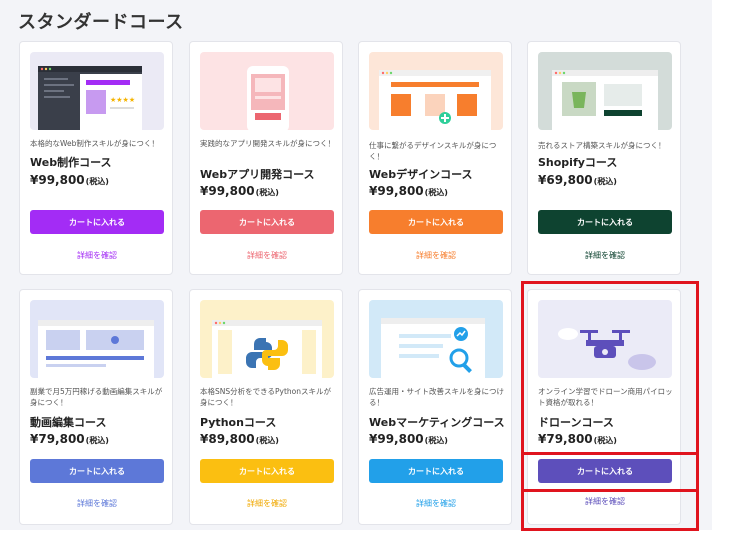 The height and width of the screenshot is (552, 748). I want to click on course-price: ¥89,800(税込), so click(239, 439).